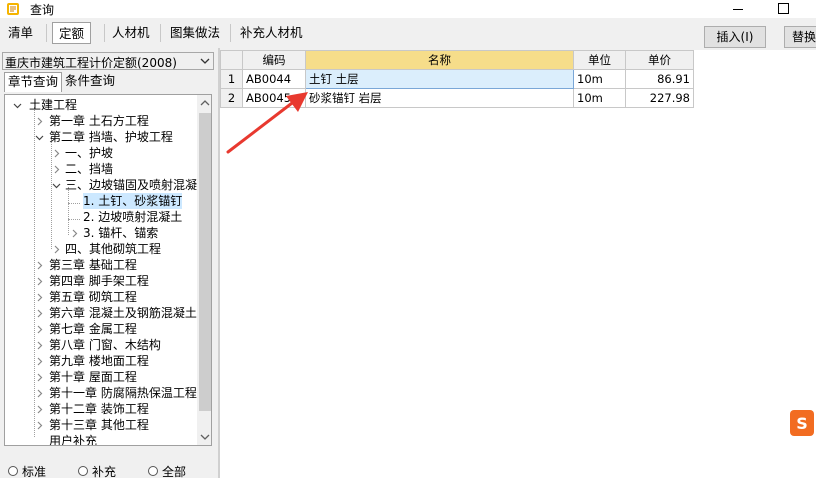  What do you see at coordinates (13, 9) in the screenshot?
I see `app-icon` at bounding box center [13, 9].